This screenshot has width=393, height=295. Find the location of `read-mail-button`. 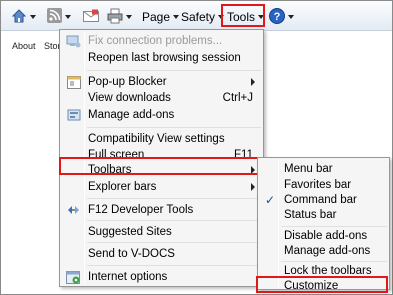

read-mail-button is located at coordinates (91, 17).